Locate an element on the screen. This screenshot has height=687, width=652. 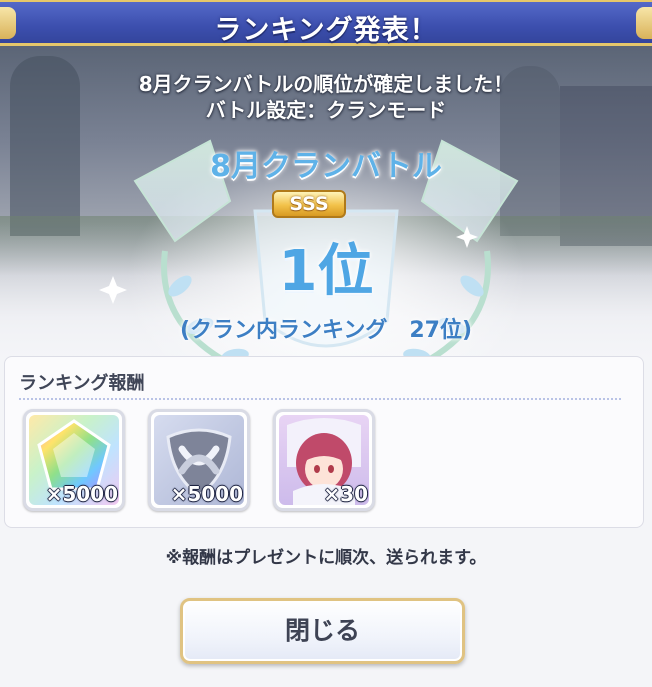
reward-item: ×30 is located at coordinates (324, 460).